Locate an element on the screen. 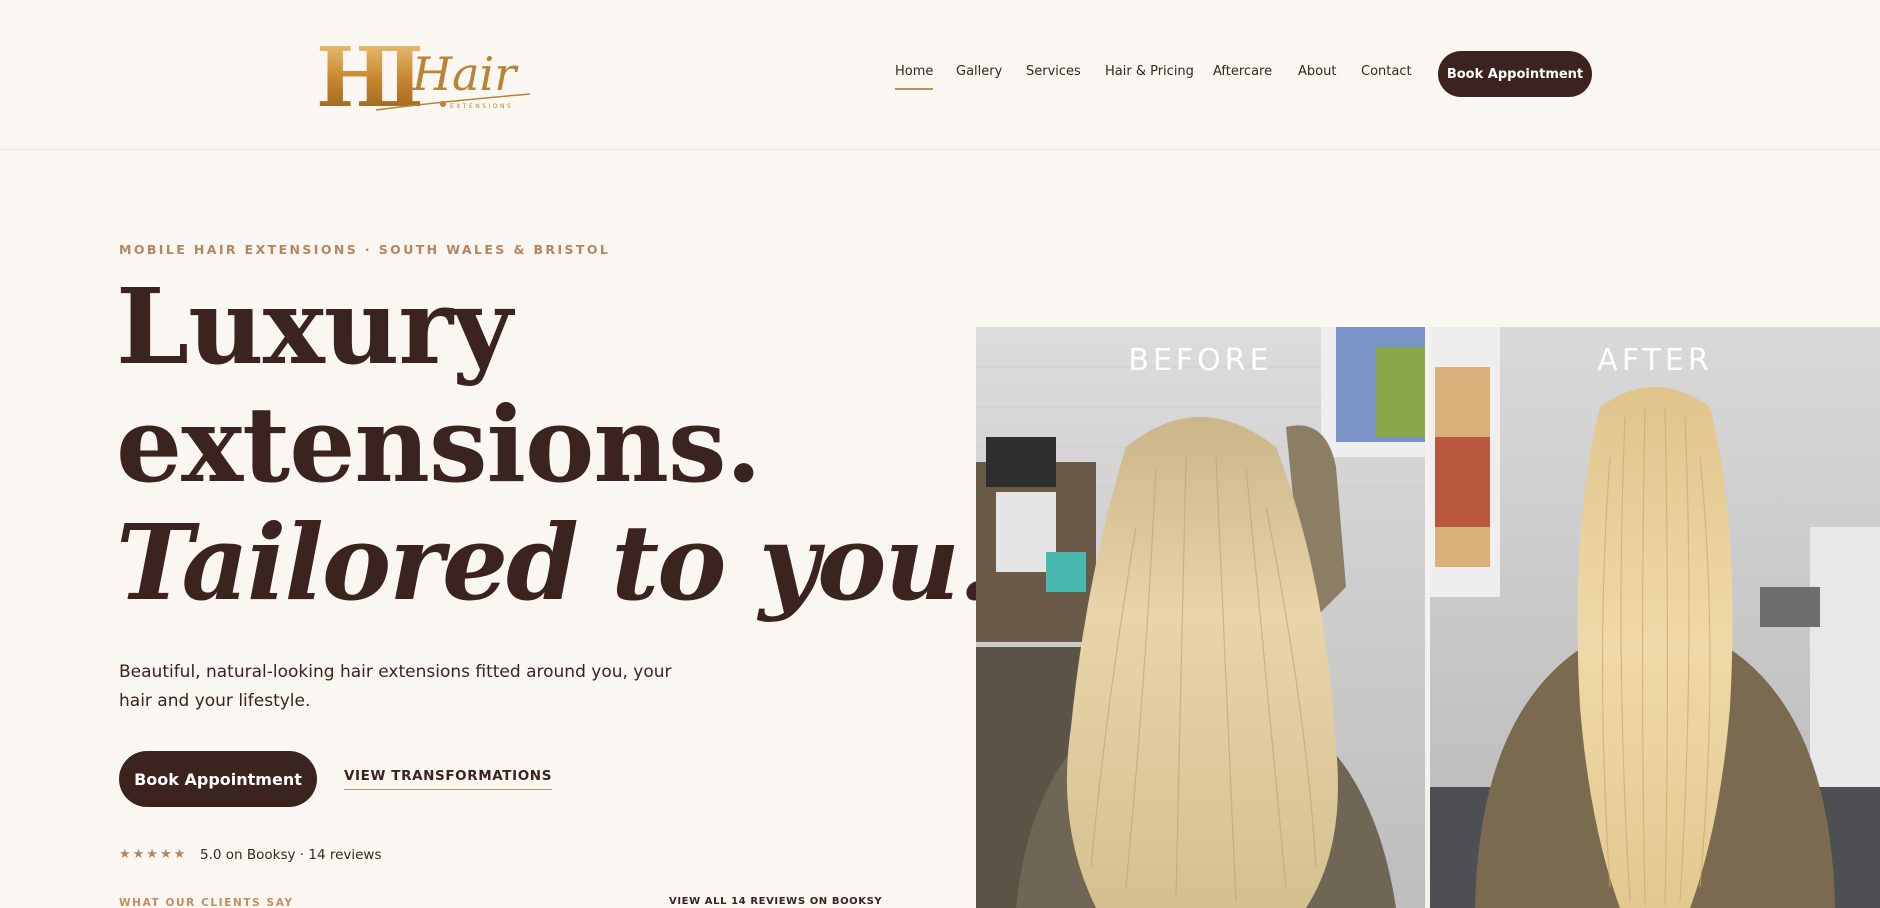 The image size is (1880, 908). view-all-reviews-link: VIEW ALL 14 REVIEWS ON BOOKSY is located at coordinates (775, 901).